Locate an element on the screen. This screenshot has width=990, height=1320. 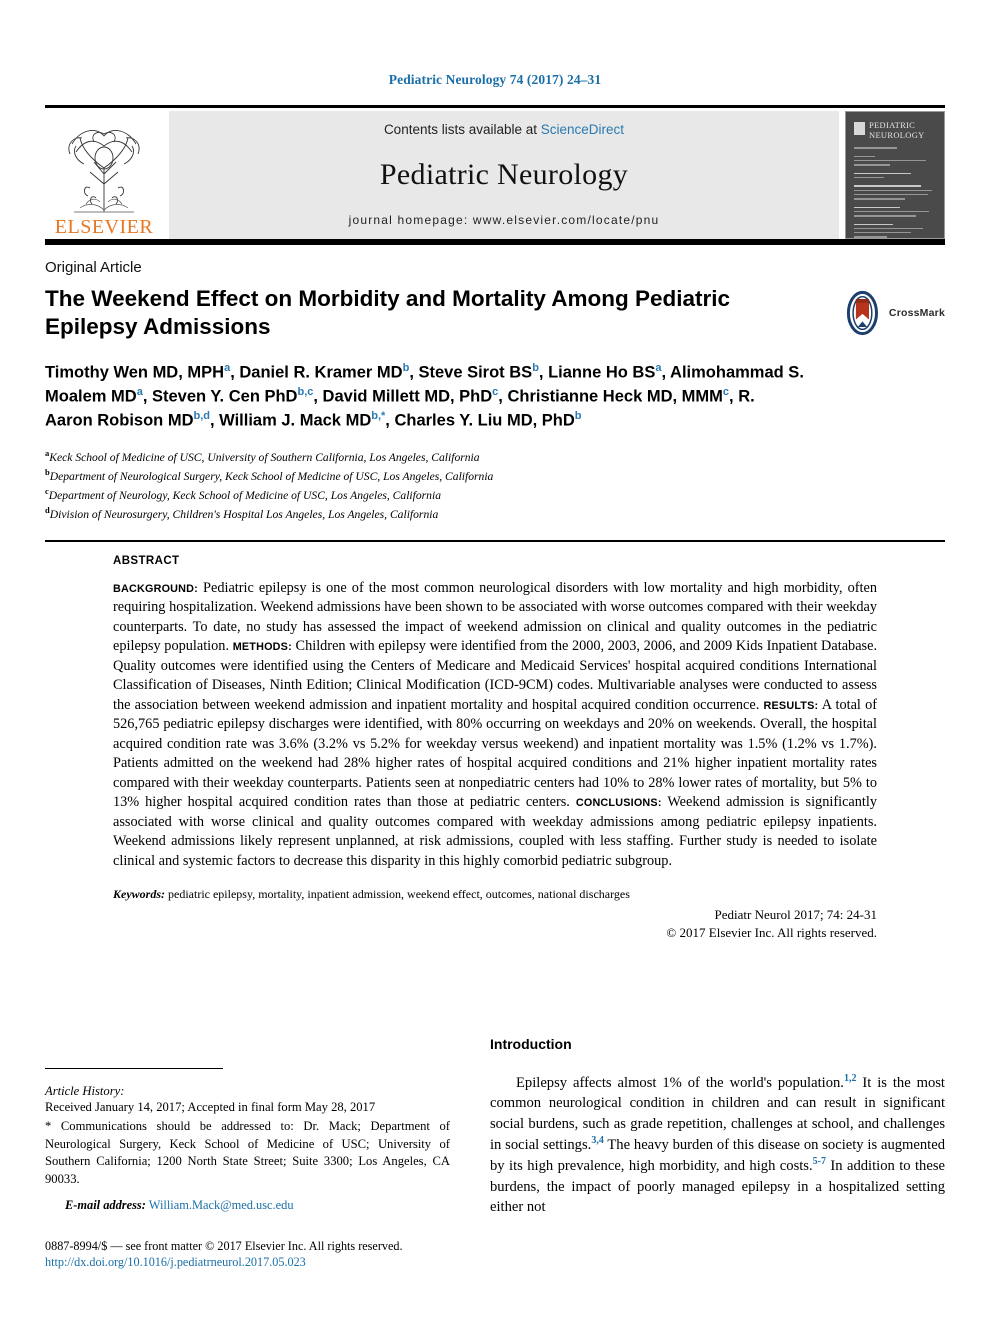
abstract-heading-results: RESULTS: is located at coordinates (791, 705).